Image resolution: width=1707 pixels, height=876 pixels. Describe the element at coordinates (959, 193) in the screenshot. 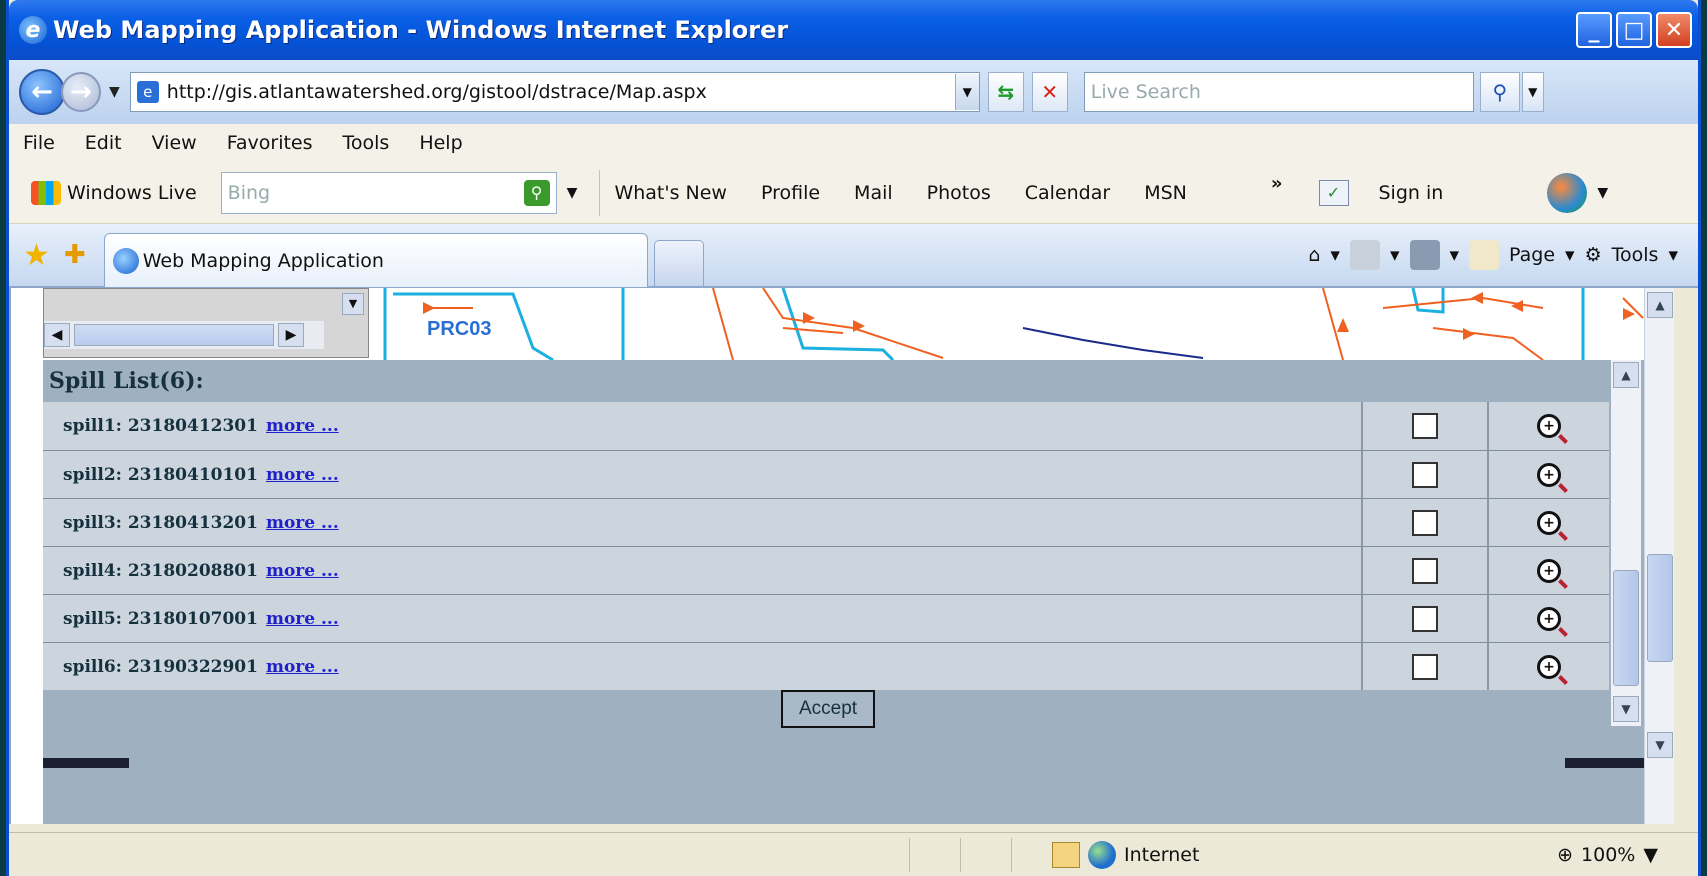

I see `link-photos: Photos` at that location.